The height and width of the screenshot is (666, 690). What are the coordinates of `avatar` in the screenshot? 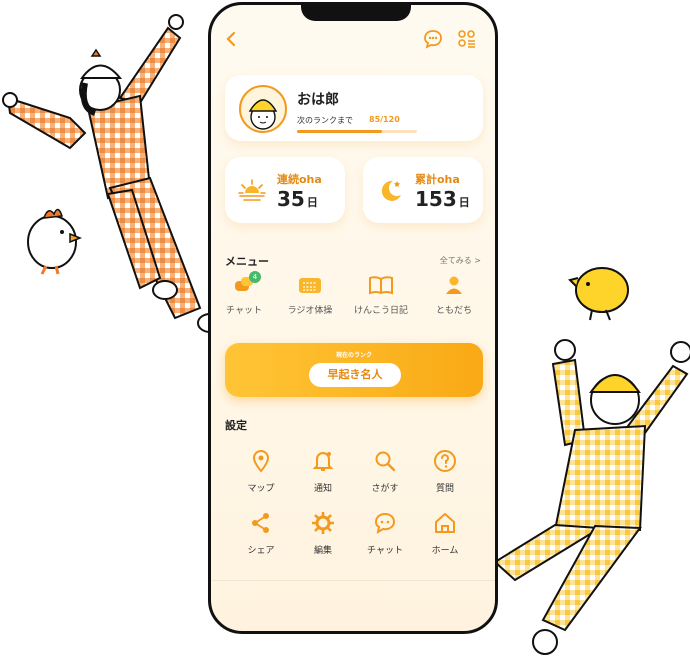 It's located at (263, 109).